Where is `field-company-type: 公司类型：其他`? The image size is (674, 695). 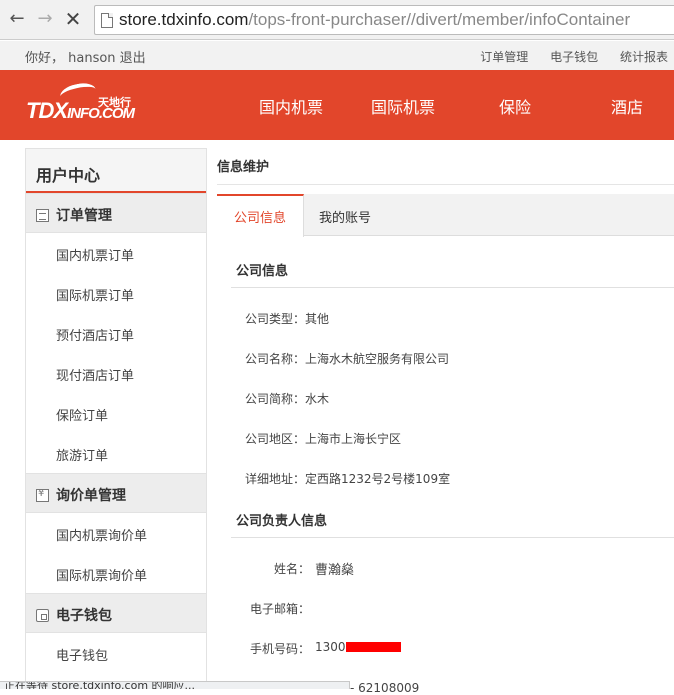
field-company-type: 公司类型：其他 is located at coordinates (287, 319).